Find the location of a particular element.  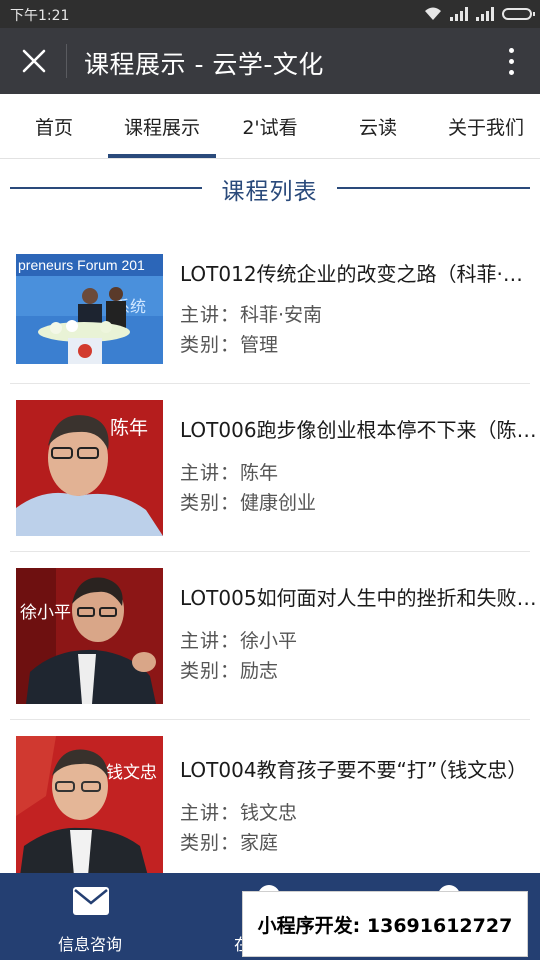

signal-icon is located at coordinates (459, 14).